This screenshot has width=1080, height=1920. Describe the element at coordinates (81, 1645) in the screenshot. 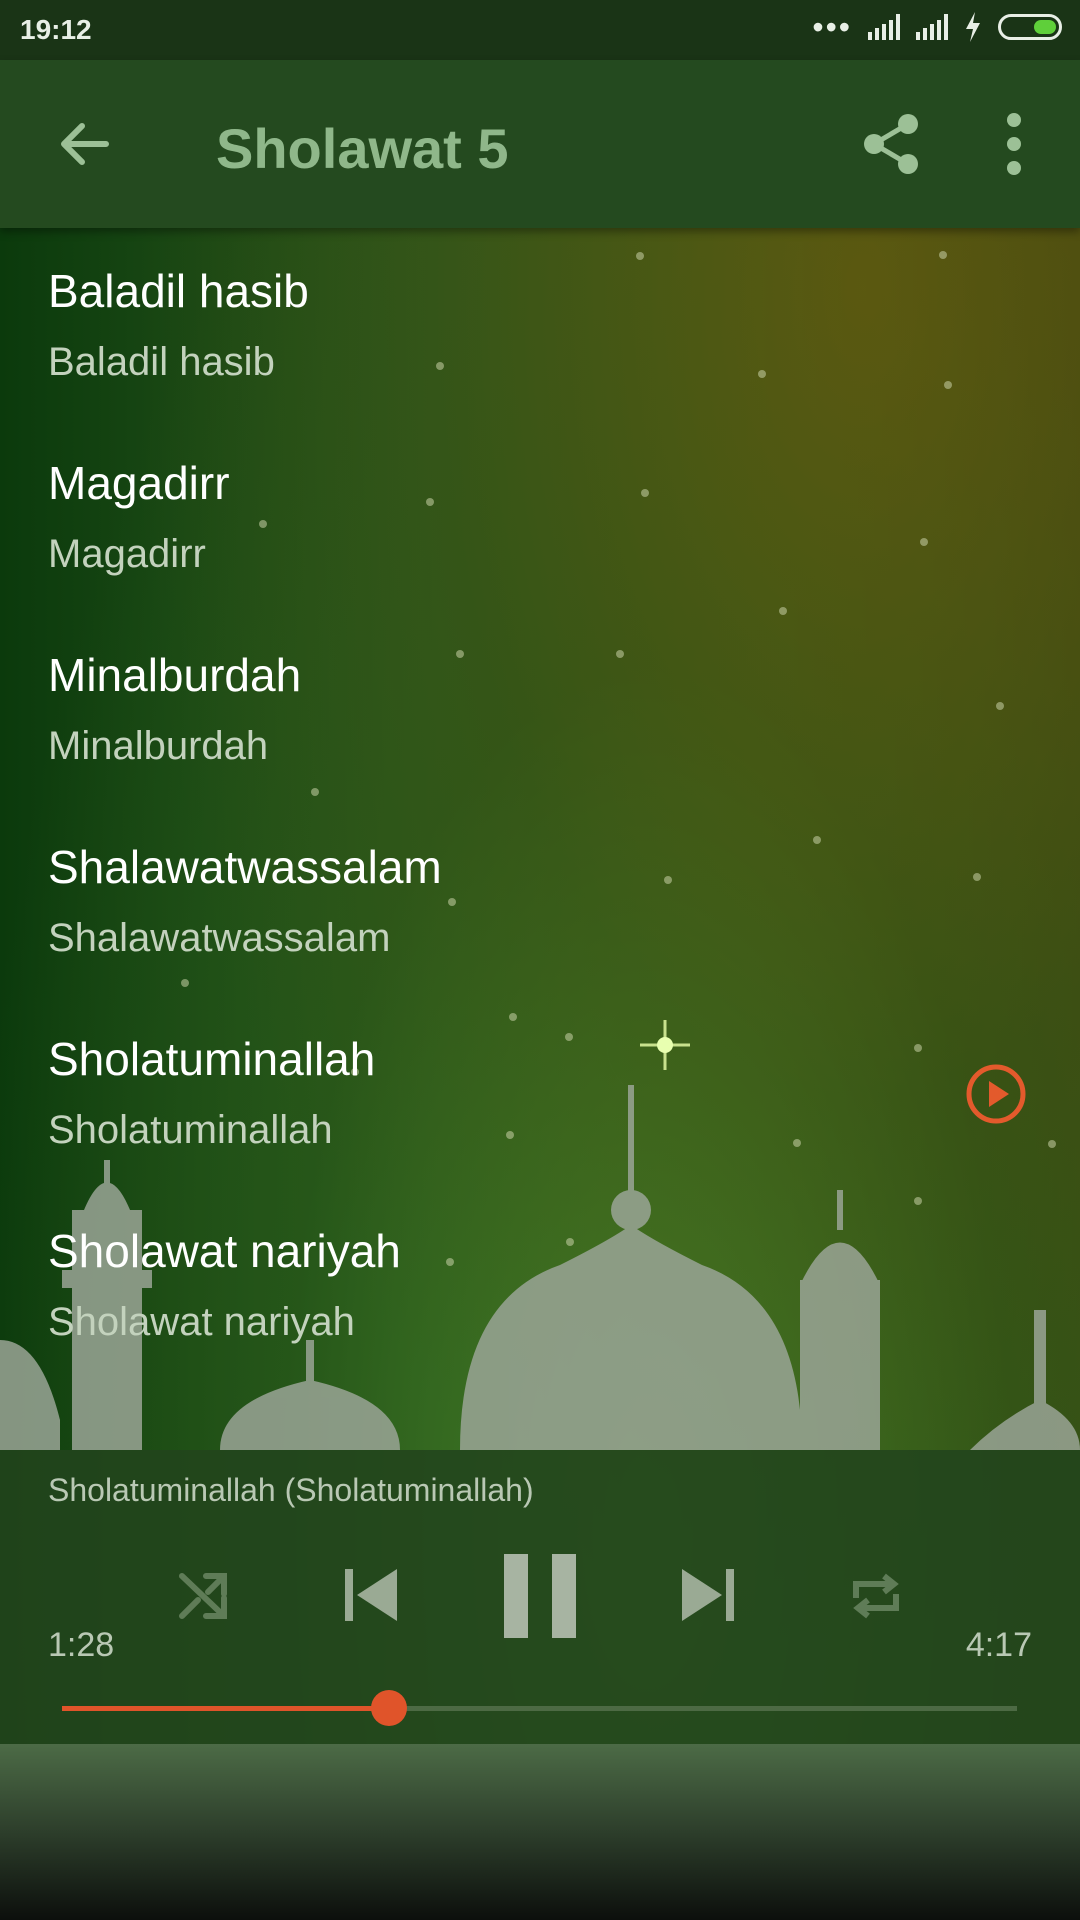

I see `current-time: 1:28` at that location.